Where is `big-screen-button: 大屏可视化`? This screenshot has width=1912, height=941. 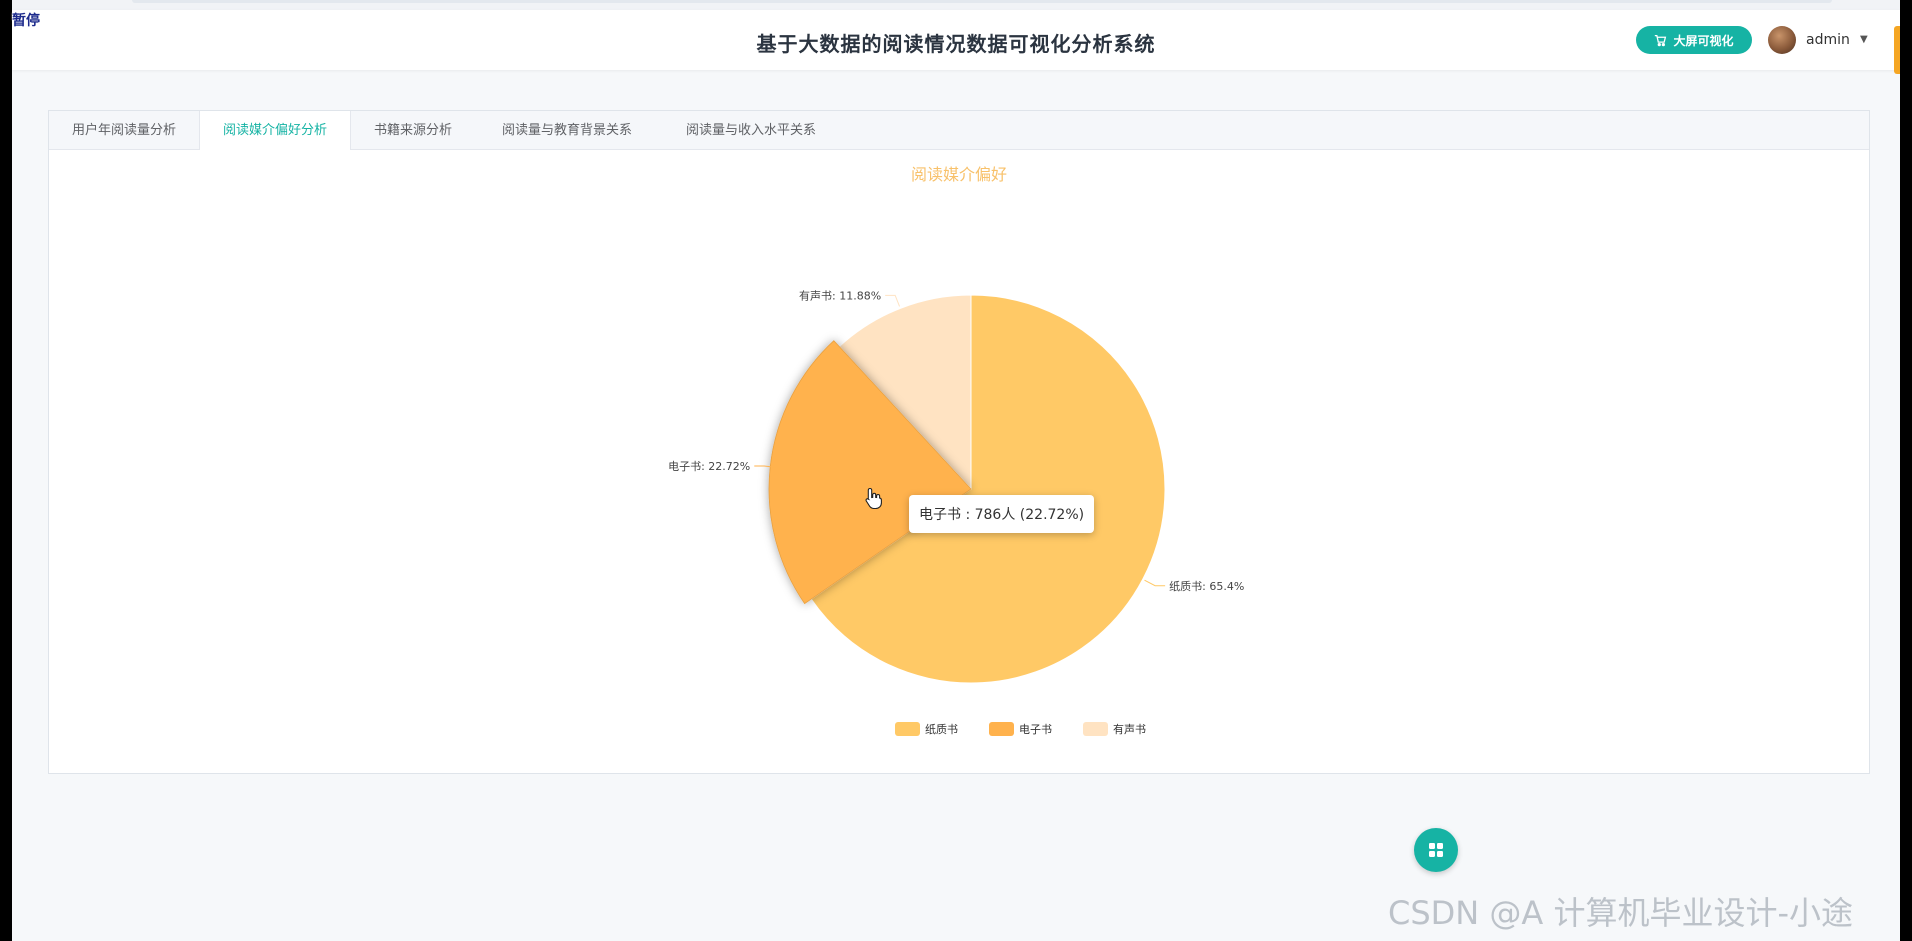 big-screen-button: 大屏可视化 is located at coordinates (1694, 40).